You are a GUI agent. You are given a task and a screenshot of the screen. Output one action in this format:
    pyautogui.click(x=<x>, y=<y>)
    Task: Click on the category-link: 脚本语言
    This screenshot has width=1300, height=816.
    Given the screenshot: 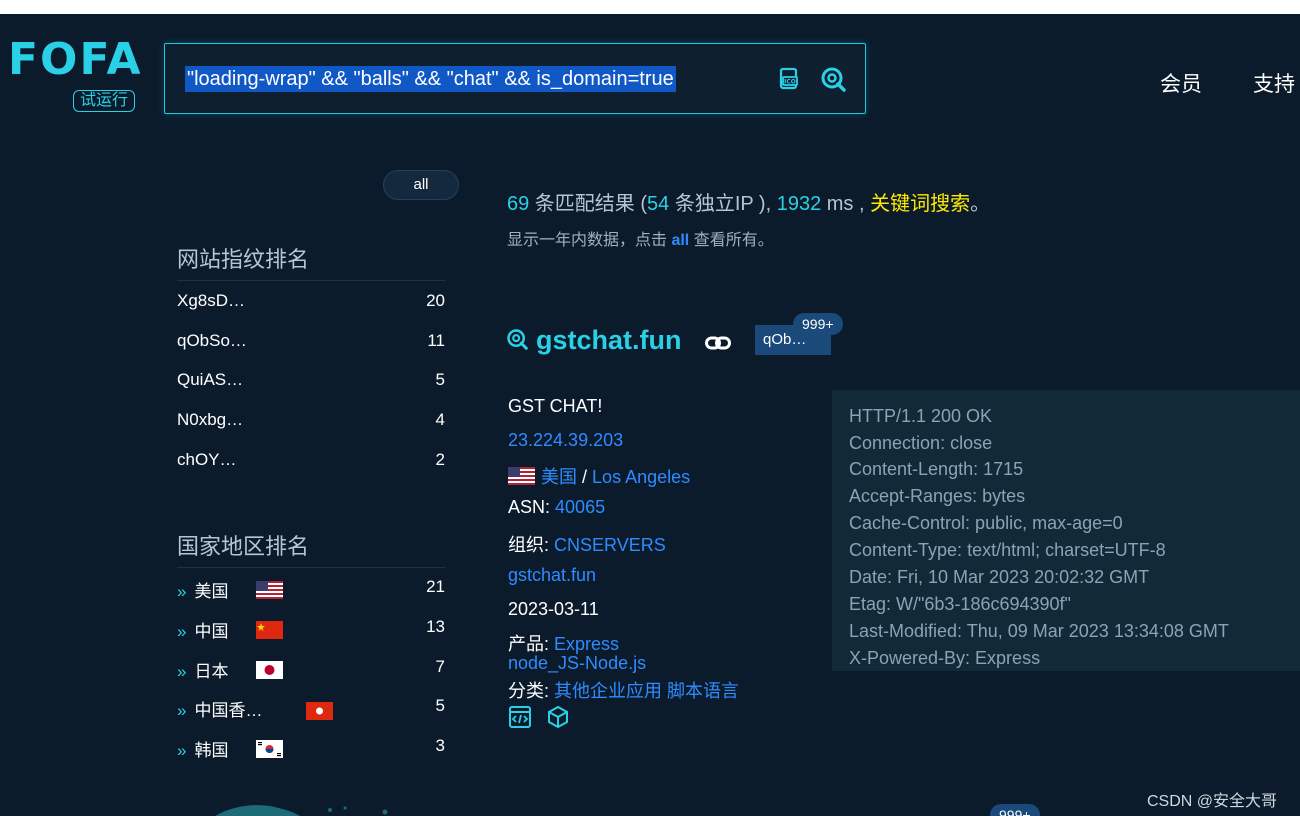 What is the action you would take?
    pyautogui.click(x=703, y=691)
    